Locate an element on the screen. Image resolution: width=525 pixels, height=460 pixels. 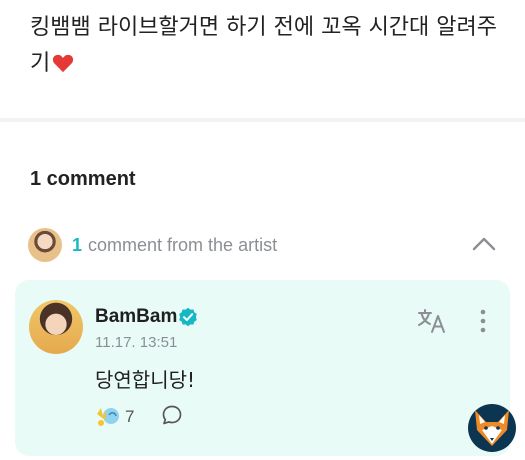
more-options-icon is located at coordinates (483, 321).